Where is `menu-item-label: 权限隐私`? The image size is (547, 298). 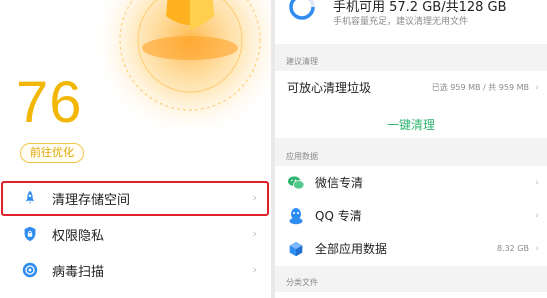
menu-item-label: 权限隐私 is located at coordinates (78, 236).